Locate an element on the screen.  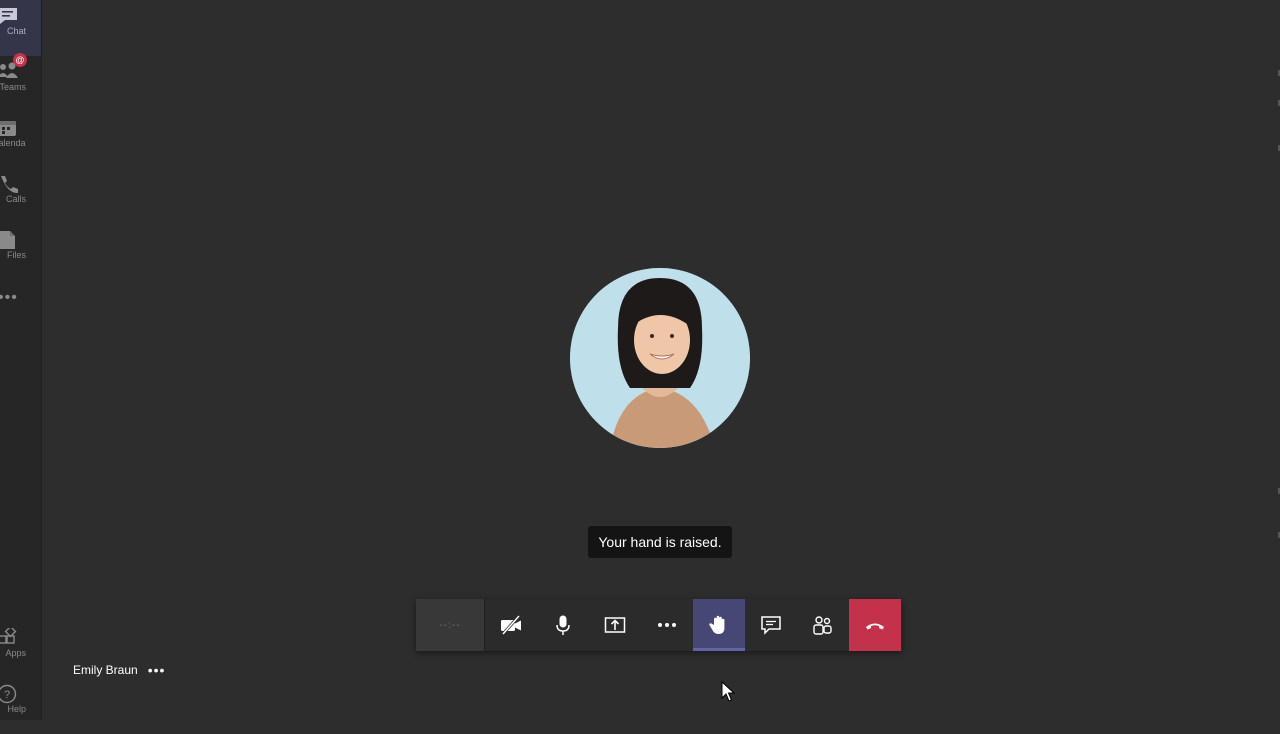
participants-button is located at coordinates (823, 625).